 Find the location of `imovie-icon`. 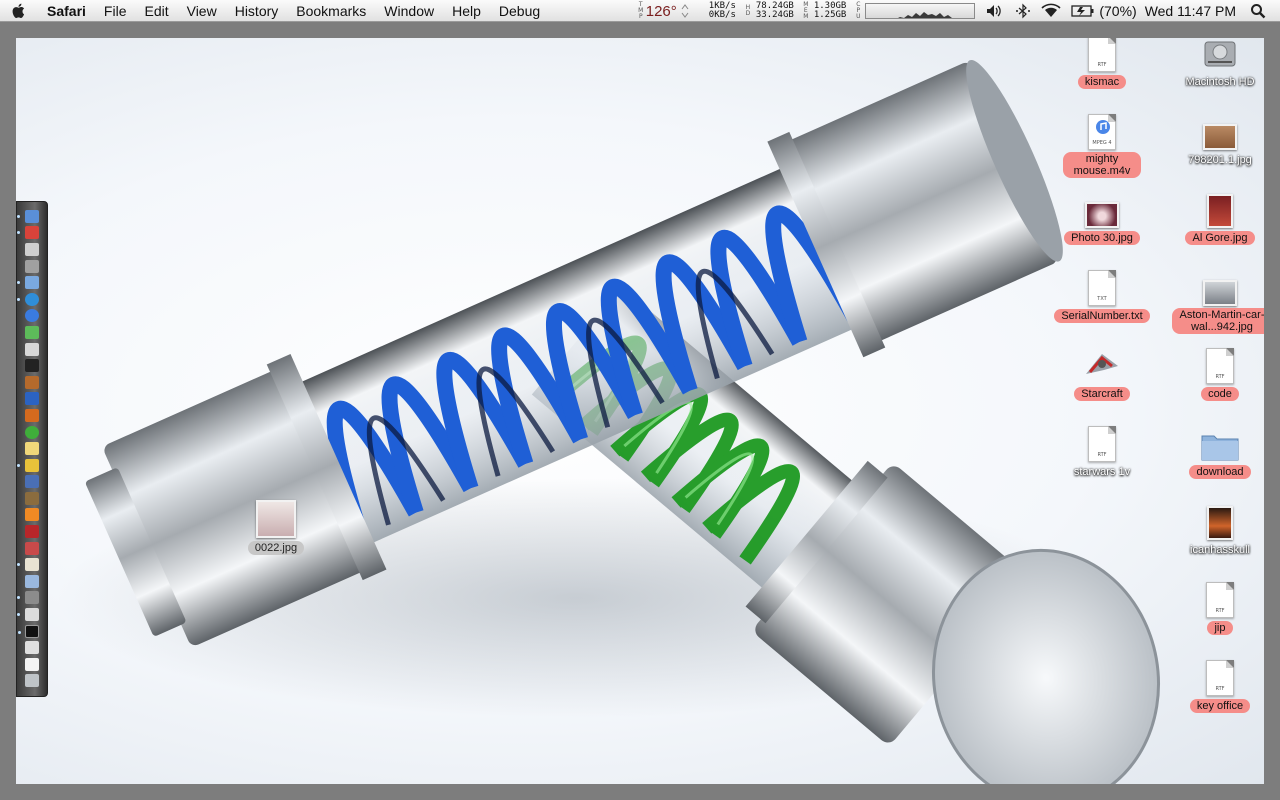

imovie-icon is located at coordinates (32, 482).